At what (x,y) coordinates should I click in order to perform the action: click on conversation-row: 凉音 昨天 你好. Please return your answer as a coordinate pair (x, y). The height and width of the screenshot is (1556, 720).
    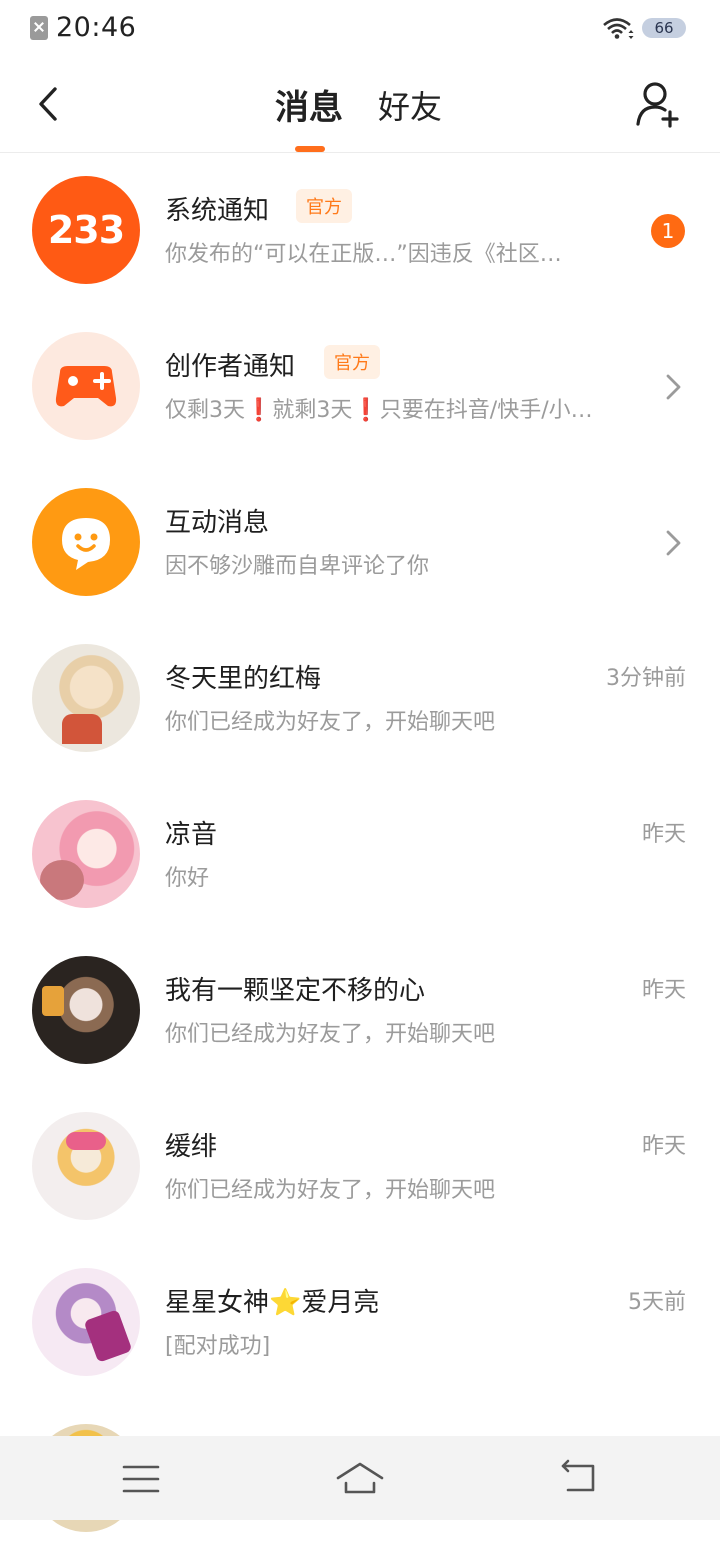
    Looking at the image, I should click on (360, 854).